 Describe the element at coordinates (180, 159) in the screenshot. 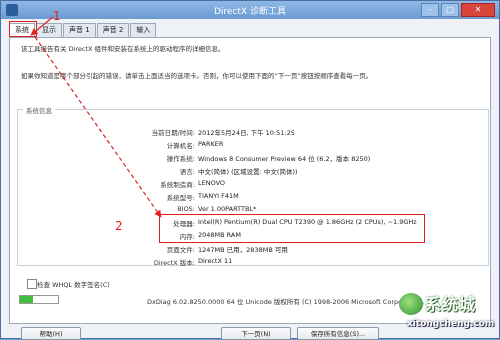

I see `info-label: 操作系统:` at that location.